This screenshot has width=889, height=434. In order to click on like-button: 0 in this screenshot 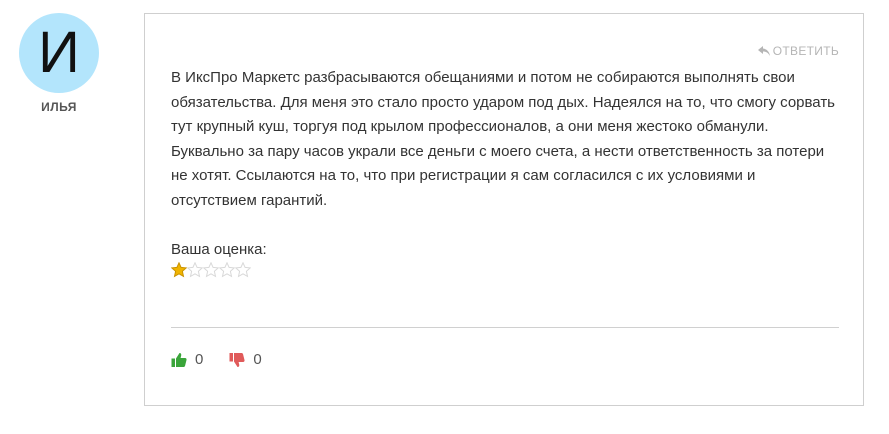, I will do `click(187, 359)`.